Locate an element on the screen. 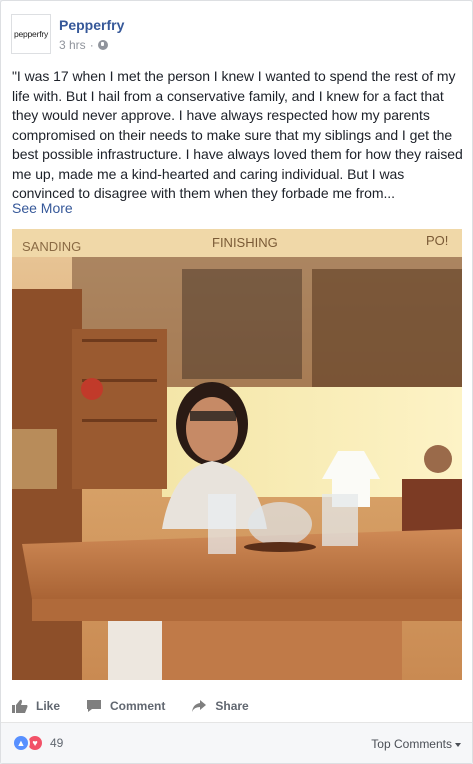 The width and height of the screenshot is (473, 764). post-actions: Like Comment Share is located at coordinates (237, 706).